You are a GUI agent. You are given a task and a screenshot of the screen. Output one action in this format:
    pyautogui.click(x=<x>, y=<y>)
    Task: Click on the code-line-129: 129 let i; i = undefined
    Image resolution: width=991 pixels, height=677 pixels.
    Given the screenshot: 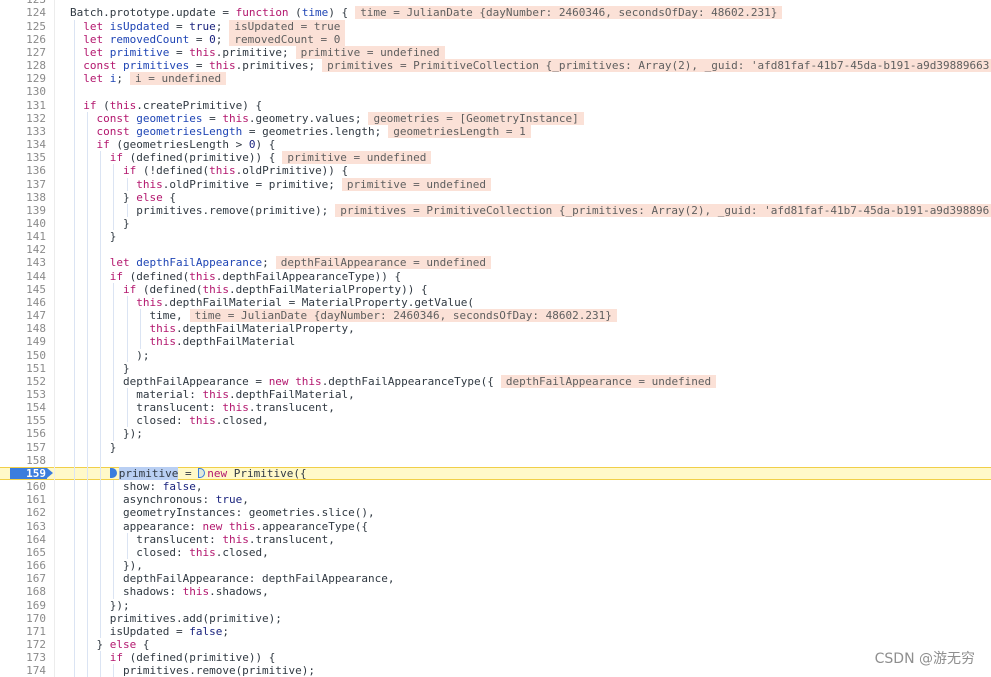 What is the action you would take?
    pyautogui.click(x=495, y=79)
    